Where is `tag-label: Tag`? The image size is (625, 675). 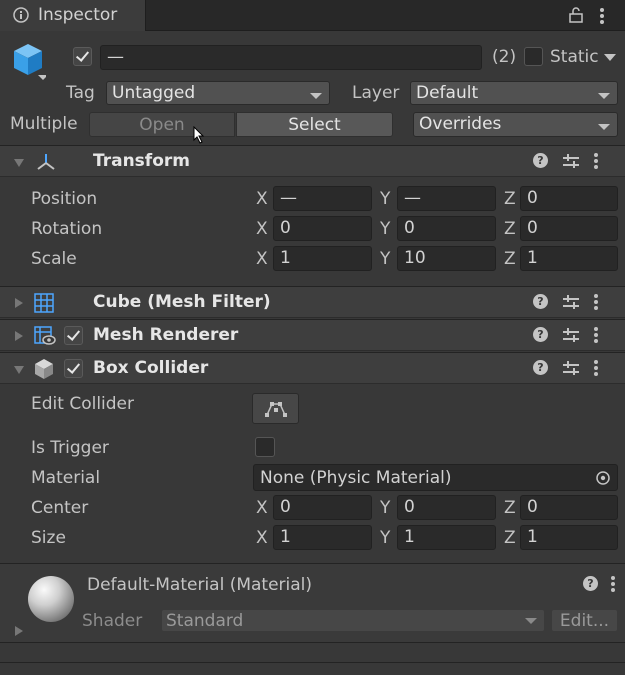 tag-label: Tag is located at coordinates (80, 93).